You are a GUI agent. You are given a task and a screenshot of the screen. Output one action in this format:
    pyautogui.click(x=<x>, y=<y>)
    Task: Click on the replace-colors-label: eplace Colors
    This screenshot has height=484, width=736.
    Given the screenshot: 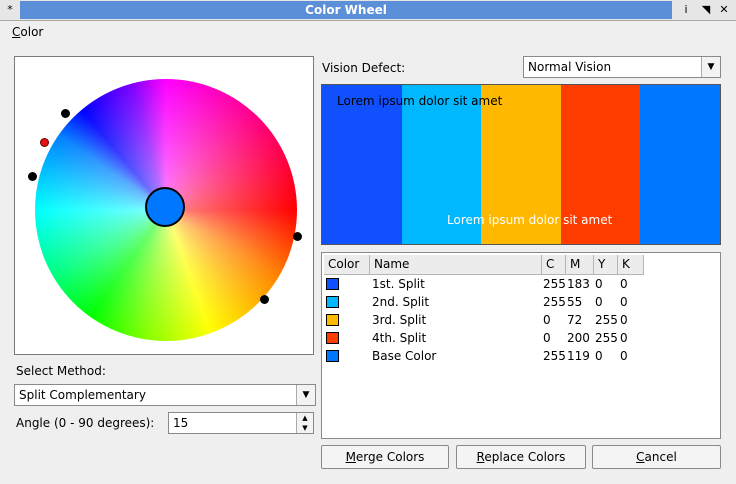 What is the action you would take?
    pyautogui.click(x=525, y=457)
    